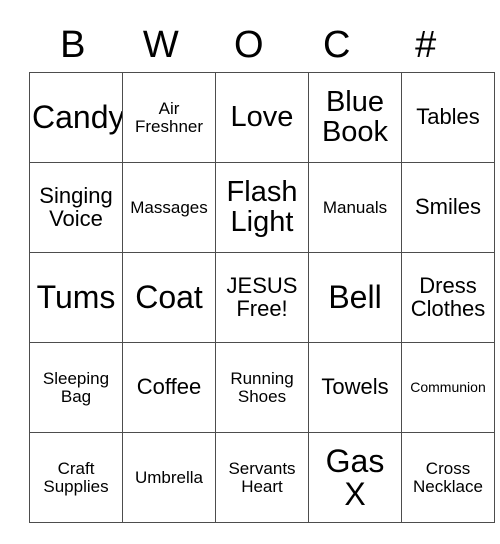  I want to click on bingo-header-letter-4: #, so click(426, 44).